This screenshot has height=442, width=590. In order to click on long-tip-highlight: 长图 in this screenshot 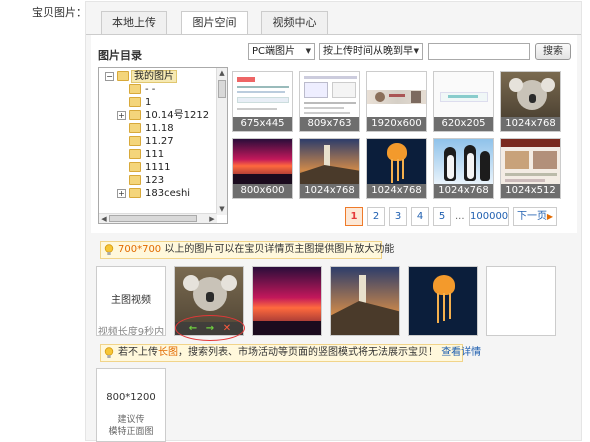, I will do `click(168, 352)`.